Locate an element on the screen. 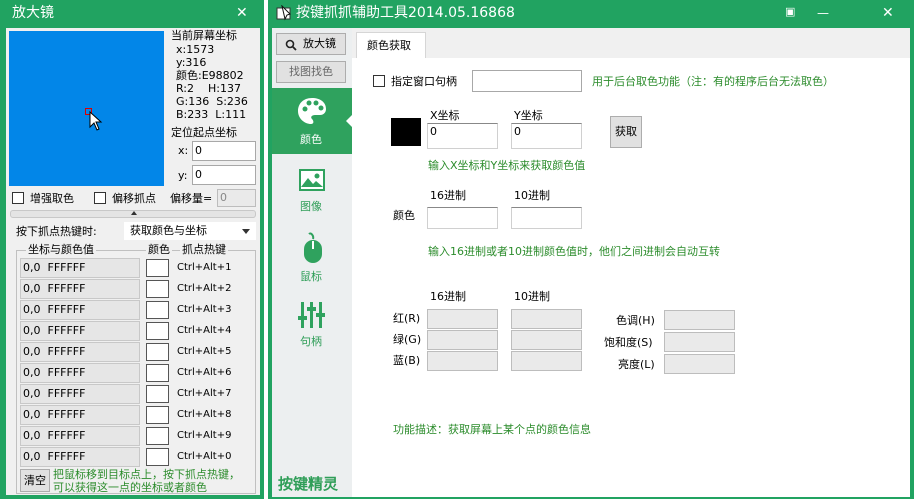  sidebar: 放大镜 找图找色 颜色 图像 鼠标 句柄 按键精灵 is located at coordinates (312, 262).